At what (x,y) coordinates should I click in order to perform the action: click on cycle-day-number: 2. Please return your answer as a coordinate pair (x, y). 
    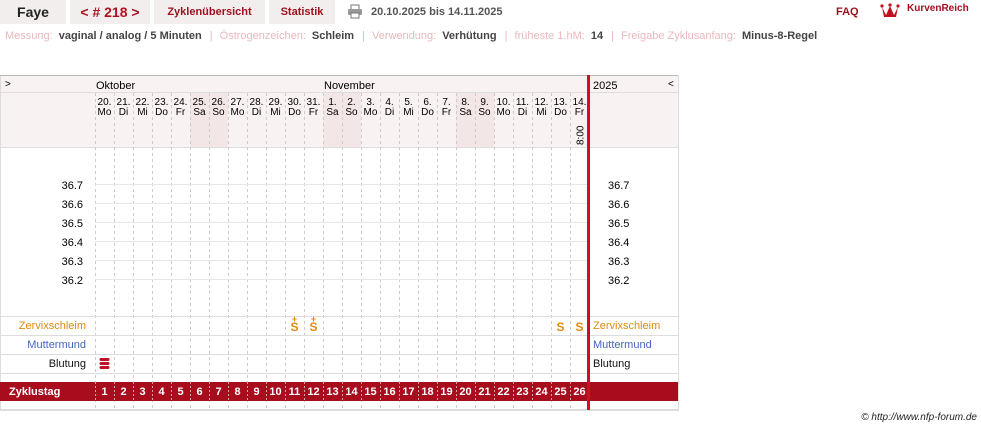
    Looking at the image, I should click on (123, 392).